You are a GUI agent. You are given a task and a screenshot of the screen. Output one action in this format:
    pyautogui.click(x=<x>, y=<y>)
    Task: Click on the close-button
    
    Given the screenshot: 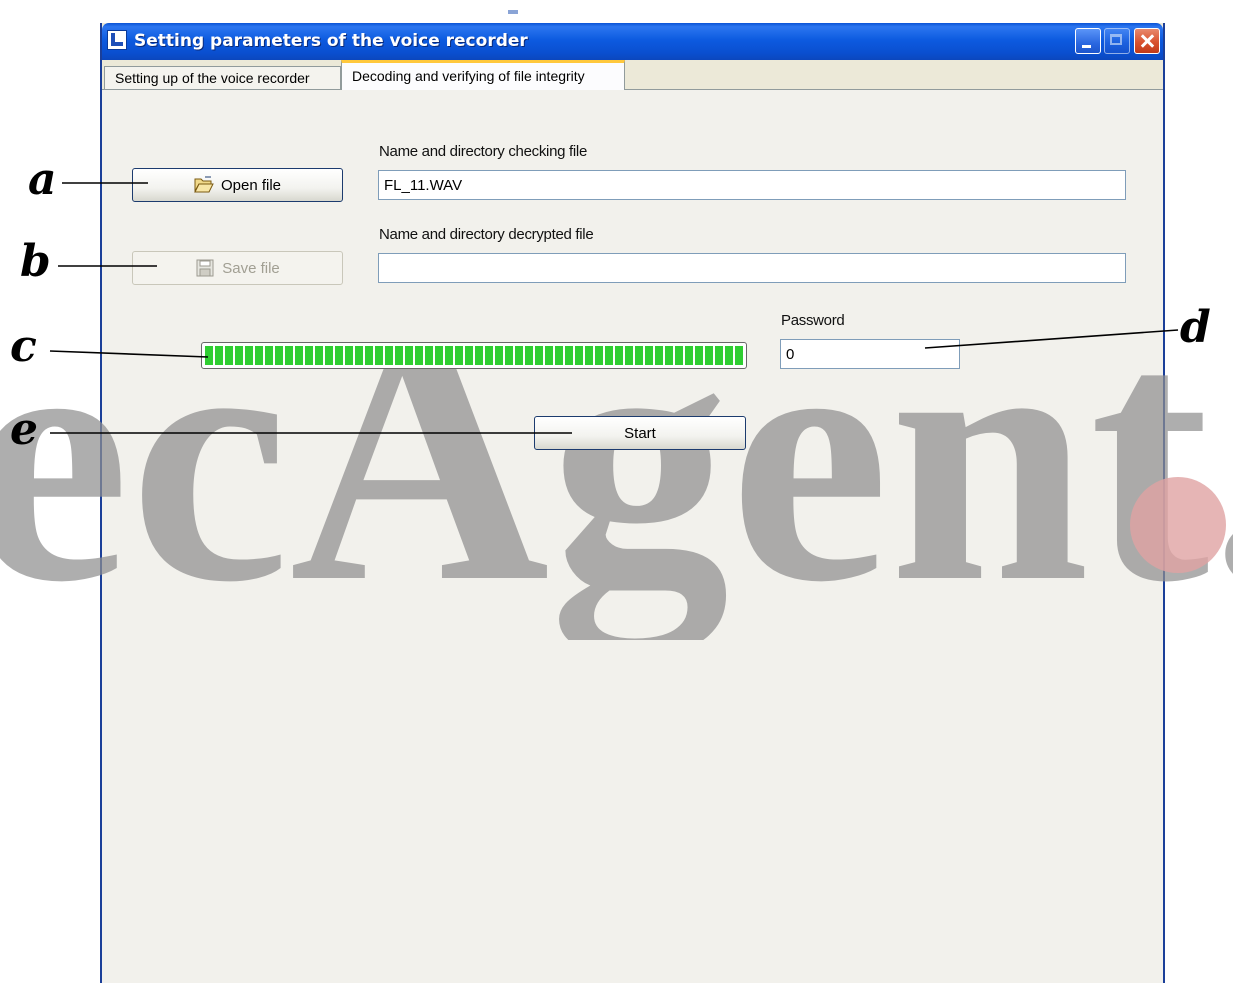 What is the action you would take?
    pyautogui.click(x=1147, y=41)
    